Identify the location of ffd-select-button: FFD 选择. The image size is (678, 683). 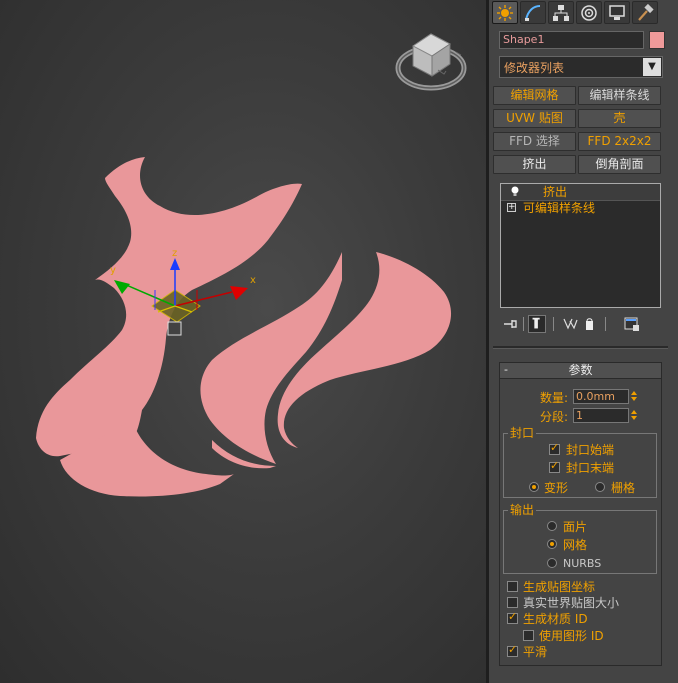
(534, 141).